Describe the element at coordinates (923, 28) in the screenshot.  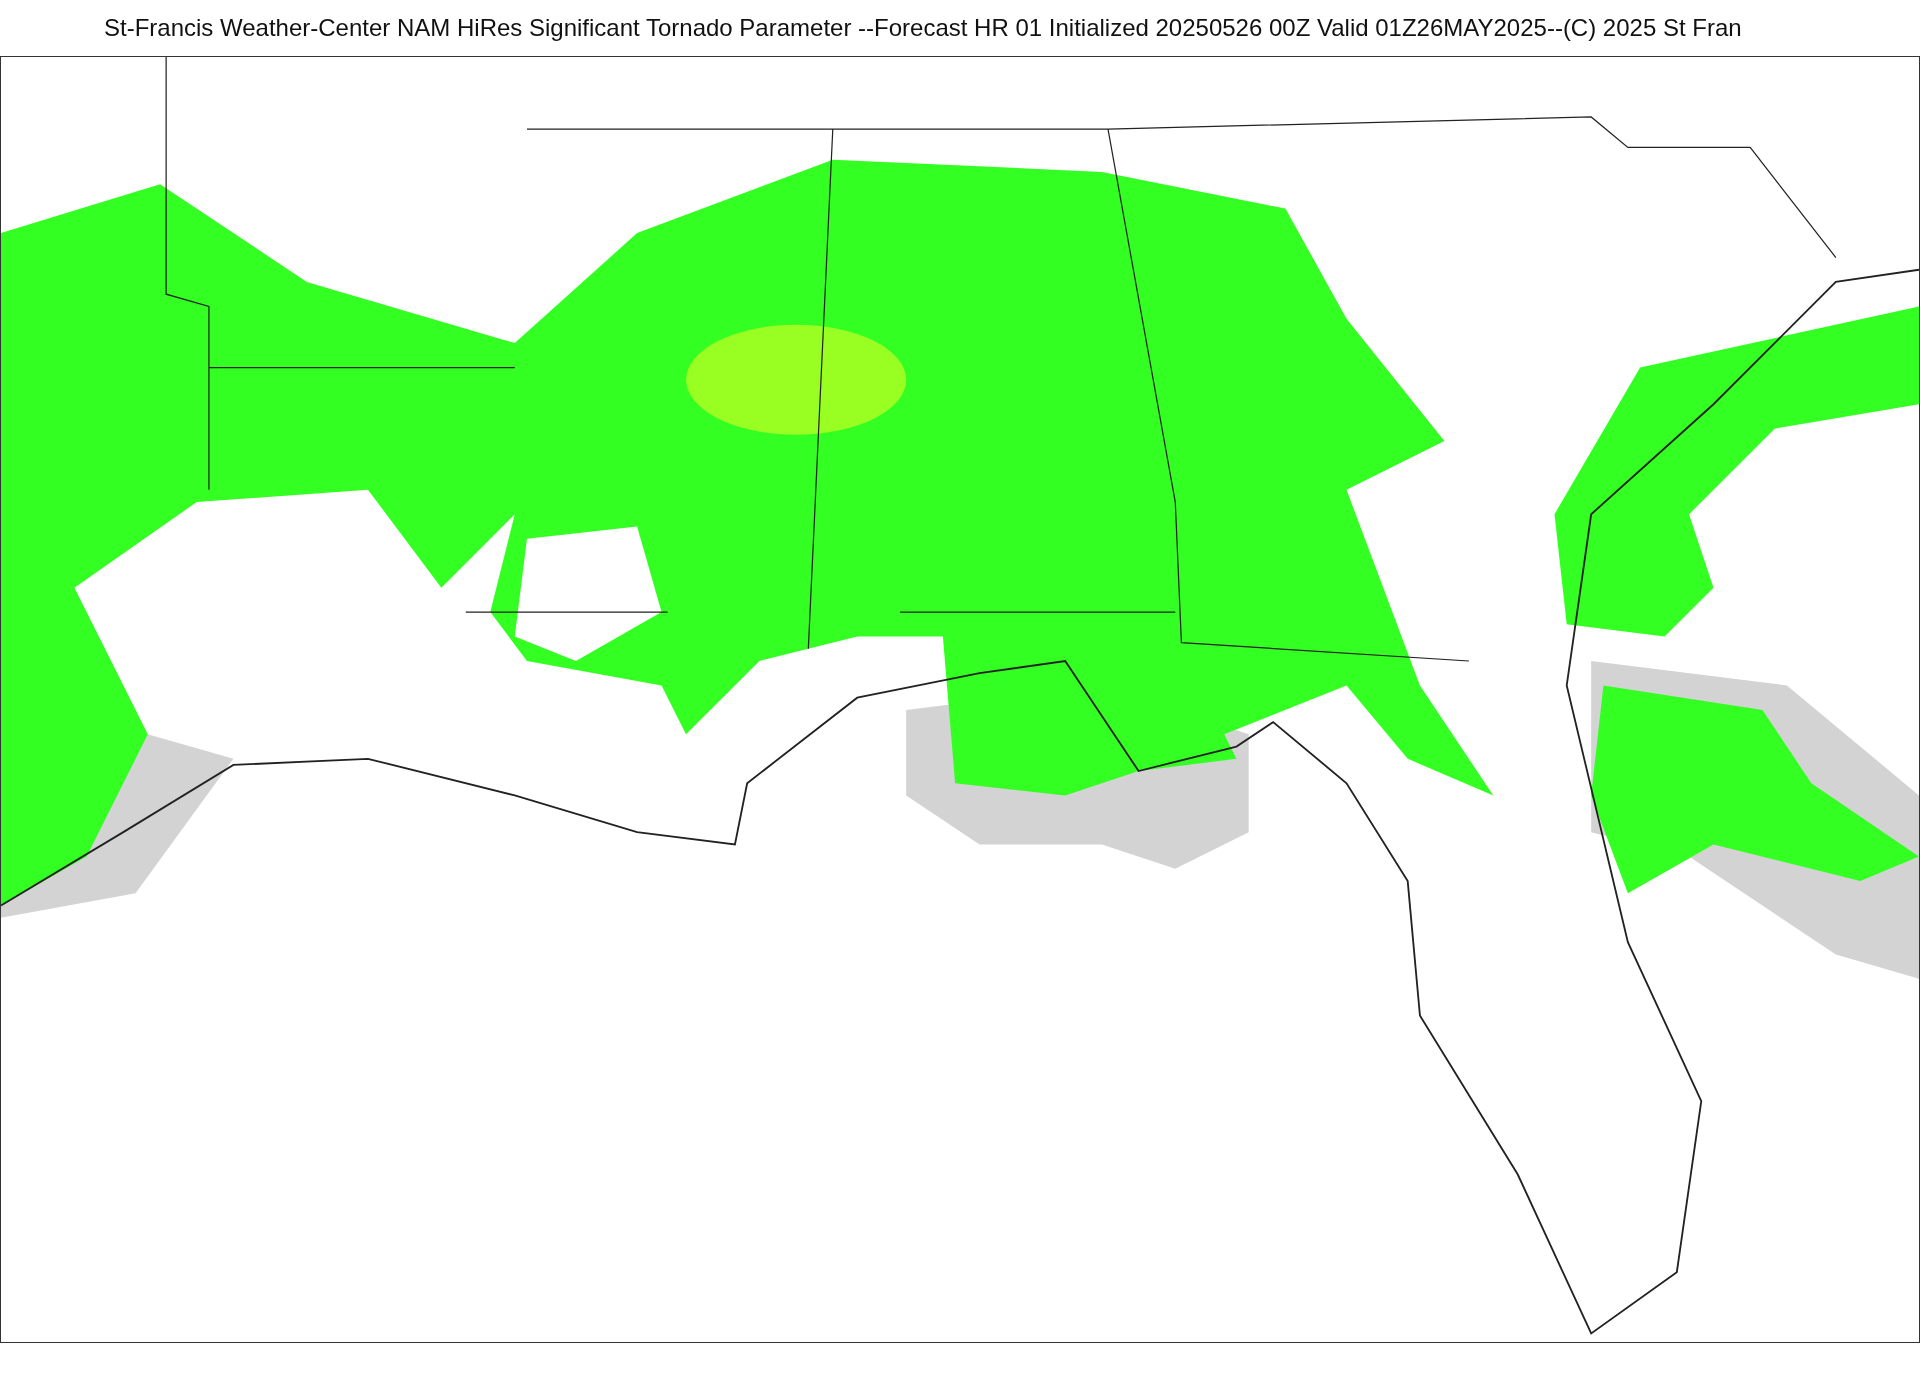
I see `map-title: St-Francis Weather-Center NAM HiRes Significant Tornado Parameter --Forecast HR 01 Initialized 20250526 00Z Valid 01Z26MAY2025--(C) 2025 St Fran` at that location.